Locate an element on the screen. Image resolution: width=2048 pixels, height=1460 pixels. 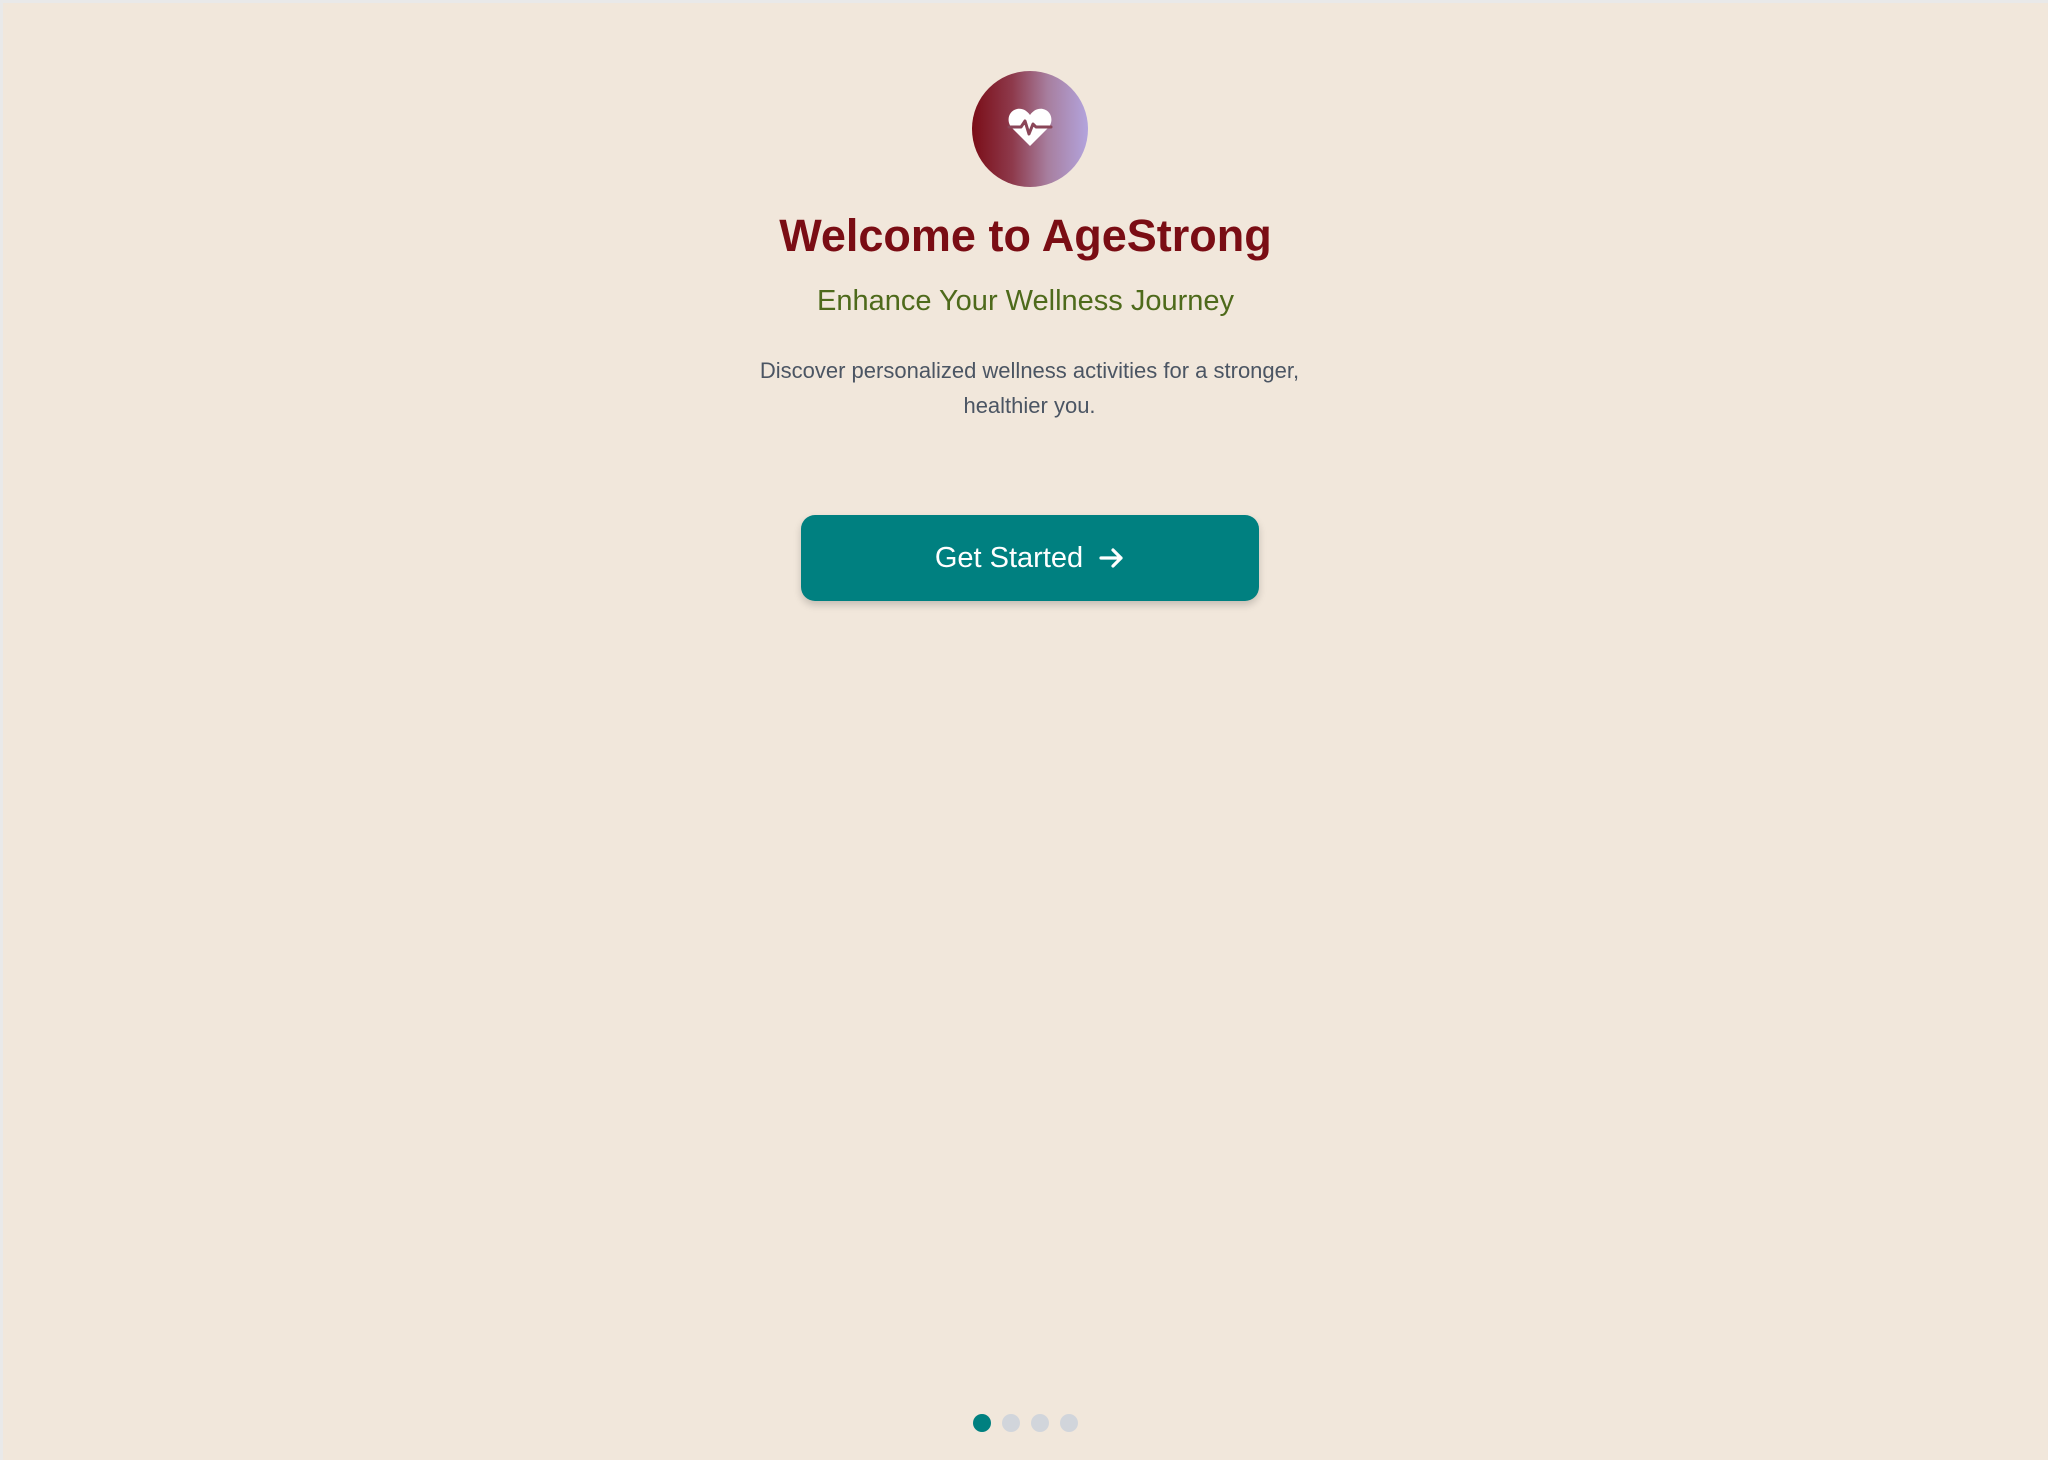
heart-pulse-icon is located at coordinates (1030, 129).